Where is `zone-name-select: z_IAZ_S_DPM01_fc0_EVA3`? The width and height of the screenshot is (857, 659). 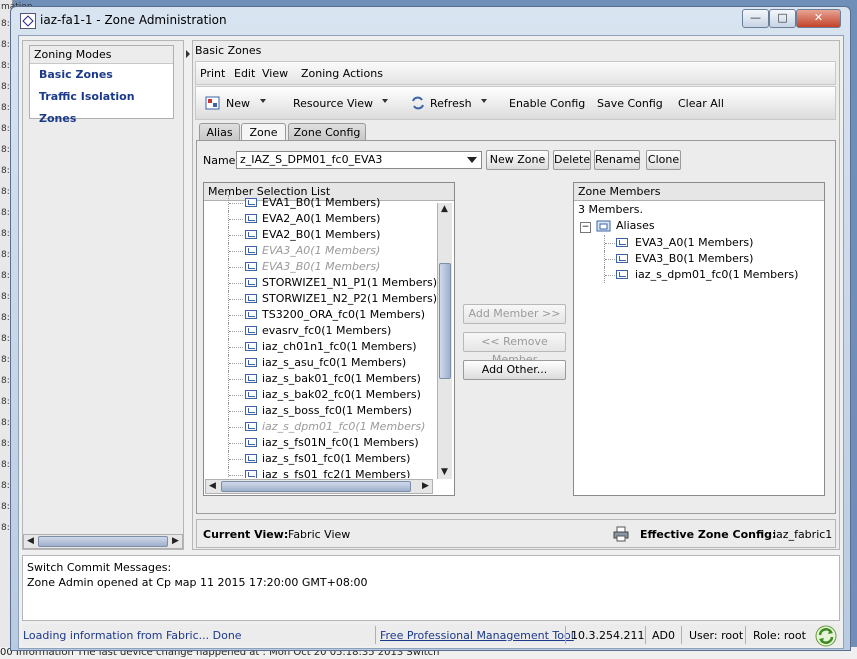 zone-name-select: z_IAZ_S_DPM01_fc0_EVA3 is located at coordinates (359, 160).